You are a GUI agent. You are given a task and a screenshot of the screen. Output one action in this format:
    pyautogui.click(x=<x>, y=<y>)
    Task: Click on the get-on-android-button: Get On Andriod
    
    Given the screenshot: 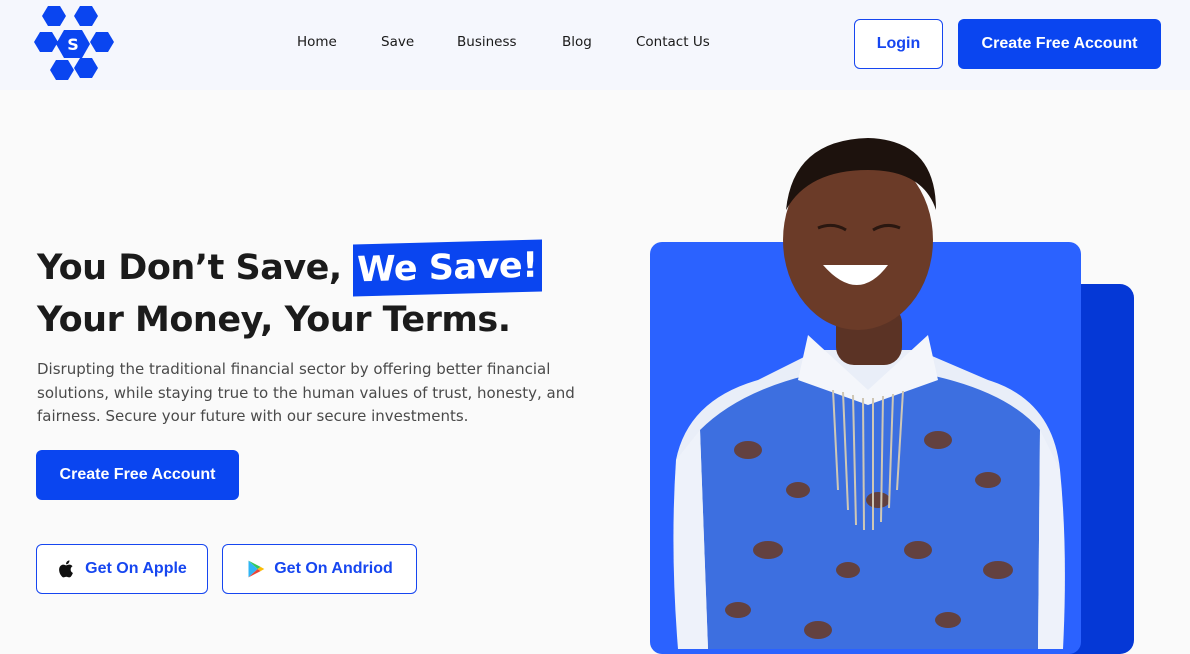 What is the action you would take?
    pyautogui.click(x=319, y=569)
    